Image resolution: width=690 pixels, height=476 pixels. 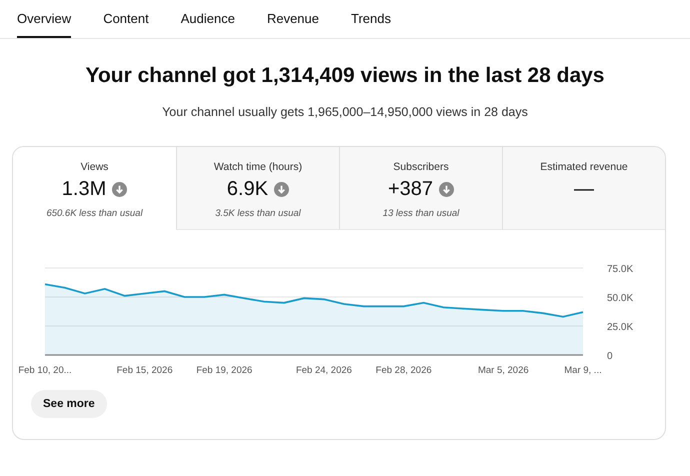 I want to click on metric-tab: Watch time (hours) 6.9K 3.5K less than usual, so click(x=257, y=188).